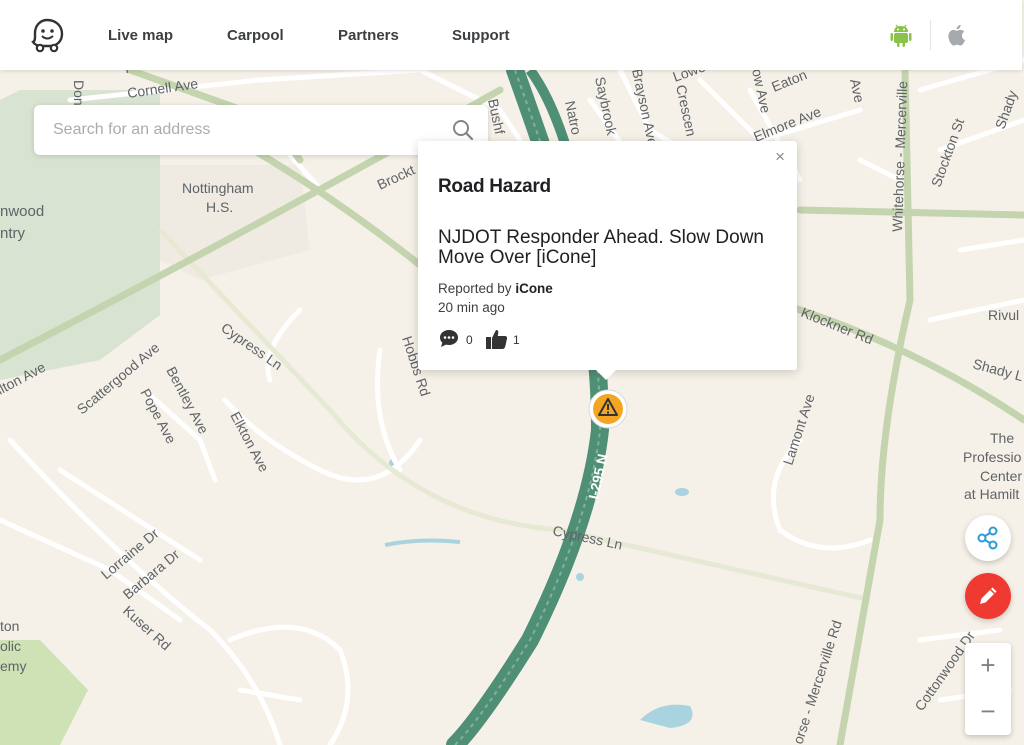 The image size is (1024, 745). Describe the element at coordinates (988, 666) in the screenshot. I see `zoom-in-button: +` at that location.